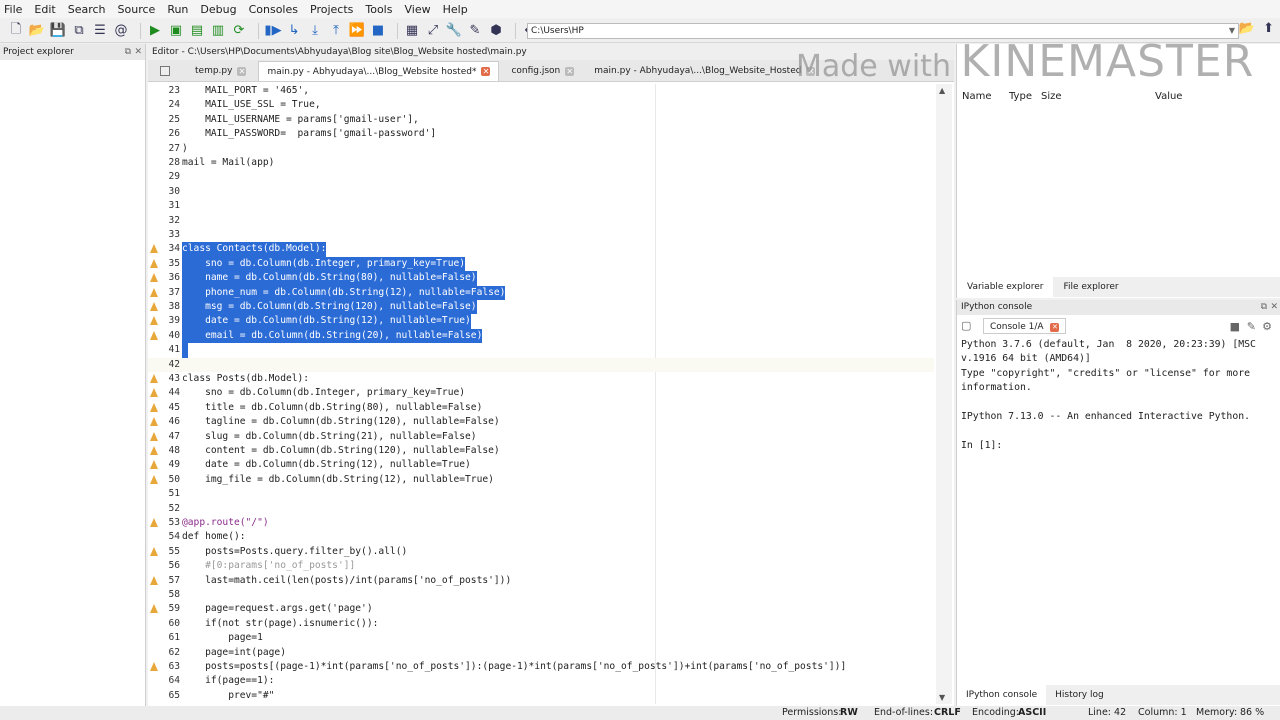 Image resolution: width=1280 pixels, height=720 pixels. Describe the element at coordinates (942, 90) in the screenshot. I see `scroll-up-icon: ▲` at that location.